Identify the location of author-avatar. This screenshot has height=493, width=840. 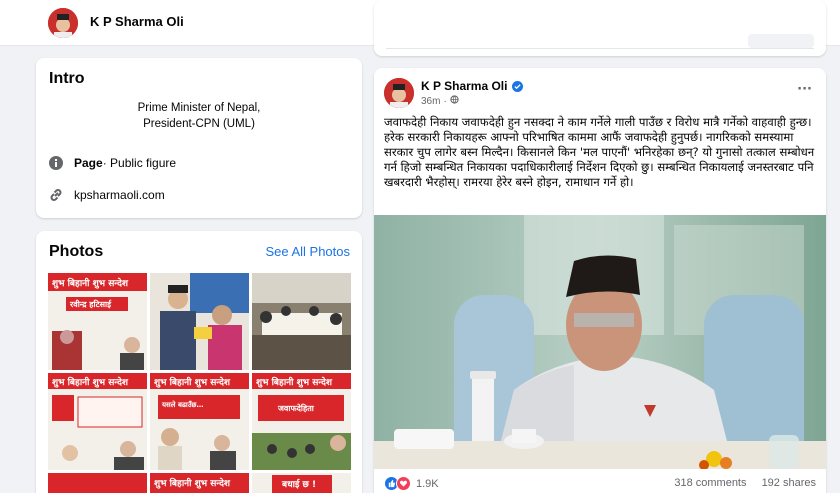
(399, 93).